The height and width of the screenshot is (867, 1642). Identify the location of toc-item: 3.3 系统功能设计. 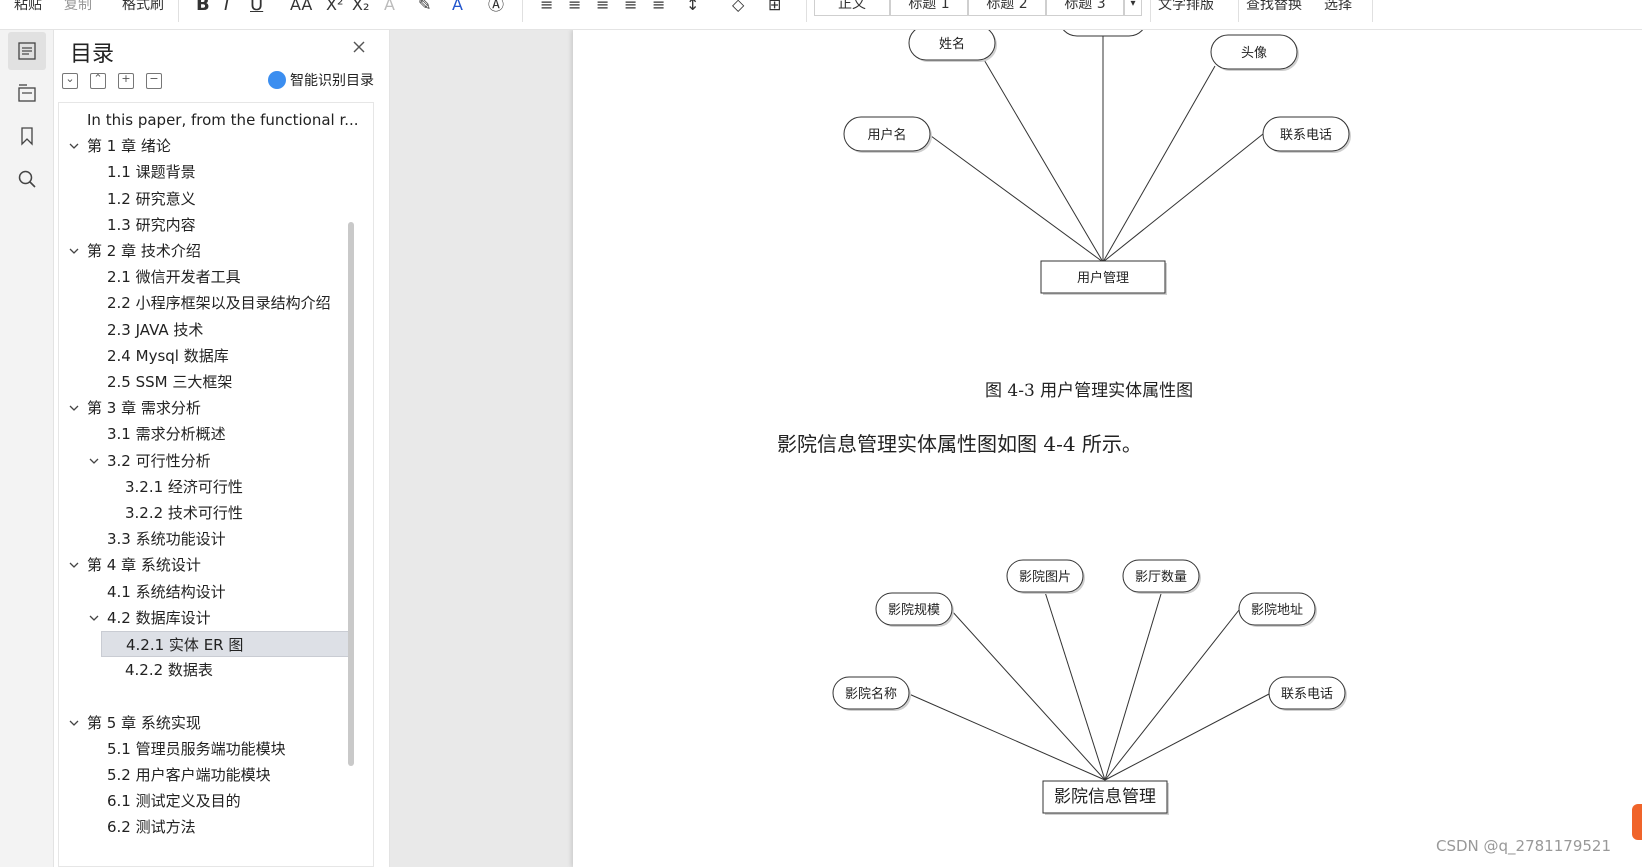
(214, 539).